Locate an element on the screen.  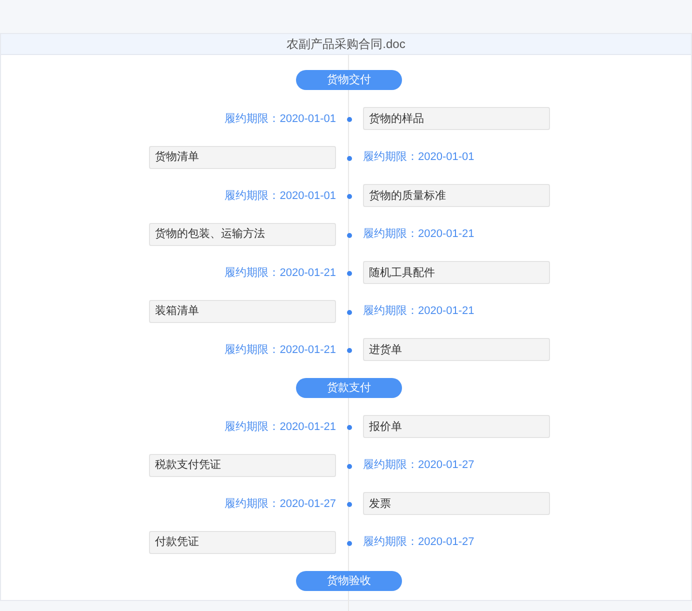
document-item: 装箱清单 is located at coordinates (242, 311).